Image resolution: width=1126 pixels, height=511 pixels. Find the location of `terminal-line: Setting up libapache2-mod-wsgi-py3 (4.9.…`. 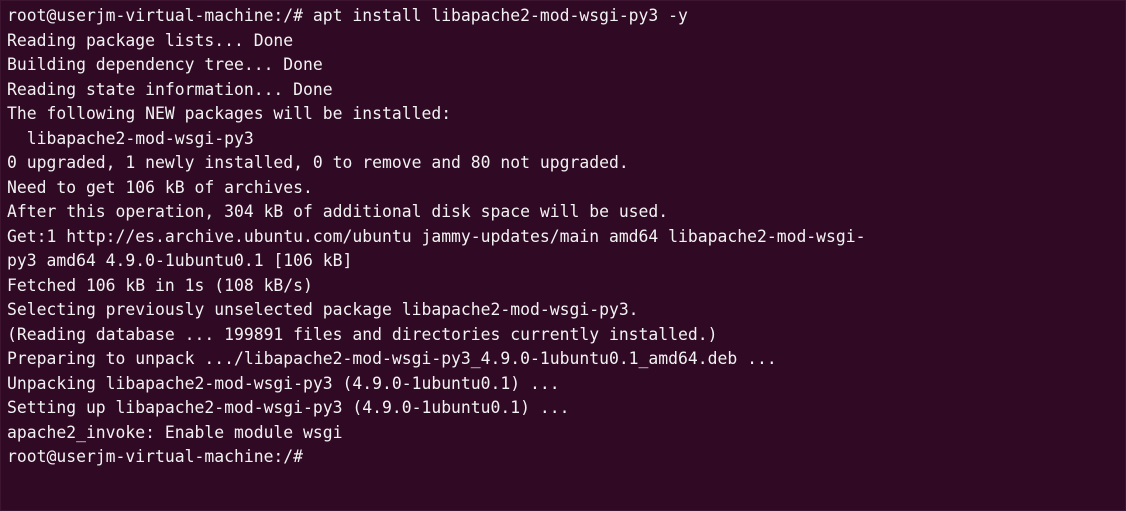

terminal-line: Setting up libapache2-mod-wsgi-py3 (4.9.… is located at coordinates (288, 407).